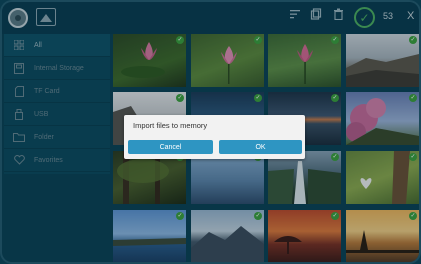 This screenshot has width=421, height=264. Describe the element at coordinates (170, 147) in the screenshot. I see `cancel-button: Cancel` at that location.